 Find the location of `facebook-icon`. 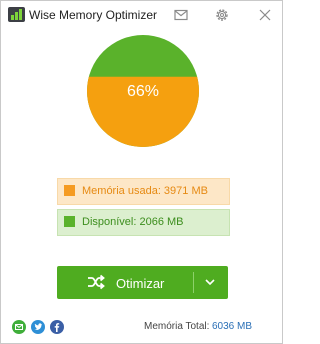

facebook-icon is located at coordinates (57, 327).